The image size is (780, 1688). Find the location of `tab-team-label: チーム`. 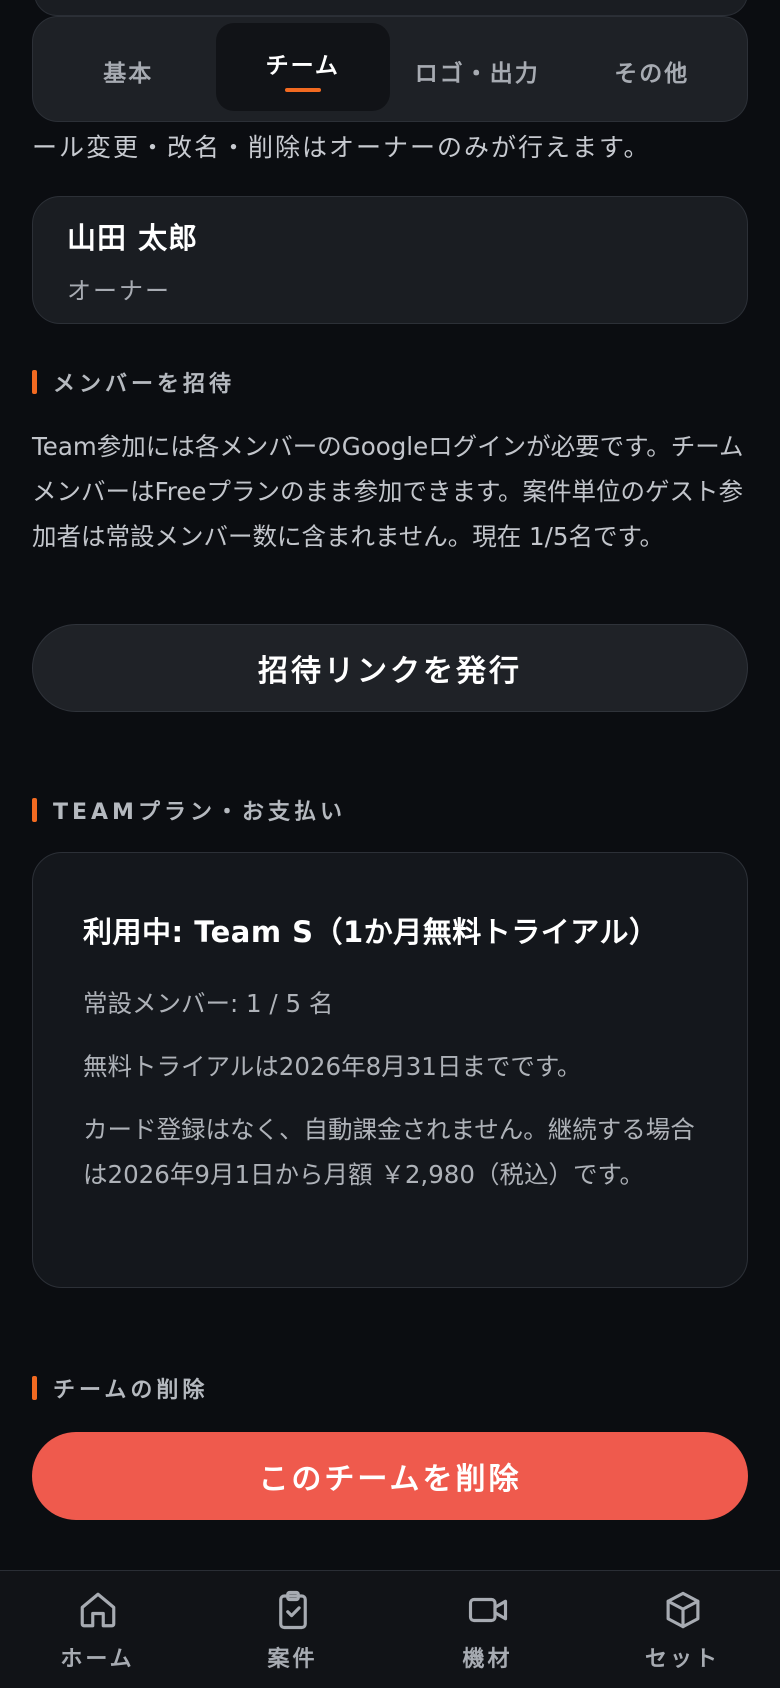

tab-team-label: チーム is located at coordinates (302, 66).